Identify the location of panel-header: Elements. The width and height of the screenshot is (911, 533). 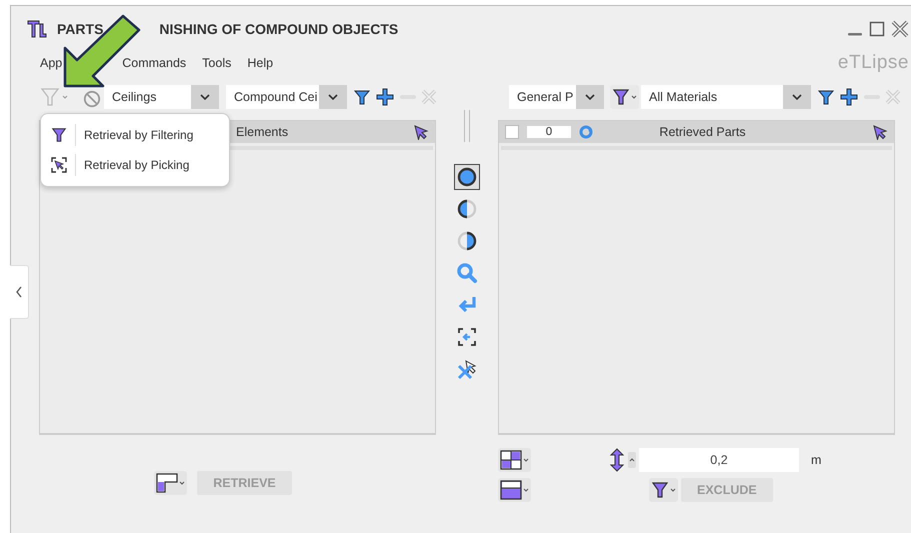
(263, 132).